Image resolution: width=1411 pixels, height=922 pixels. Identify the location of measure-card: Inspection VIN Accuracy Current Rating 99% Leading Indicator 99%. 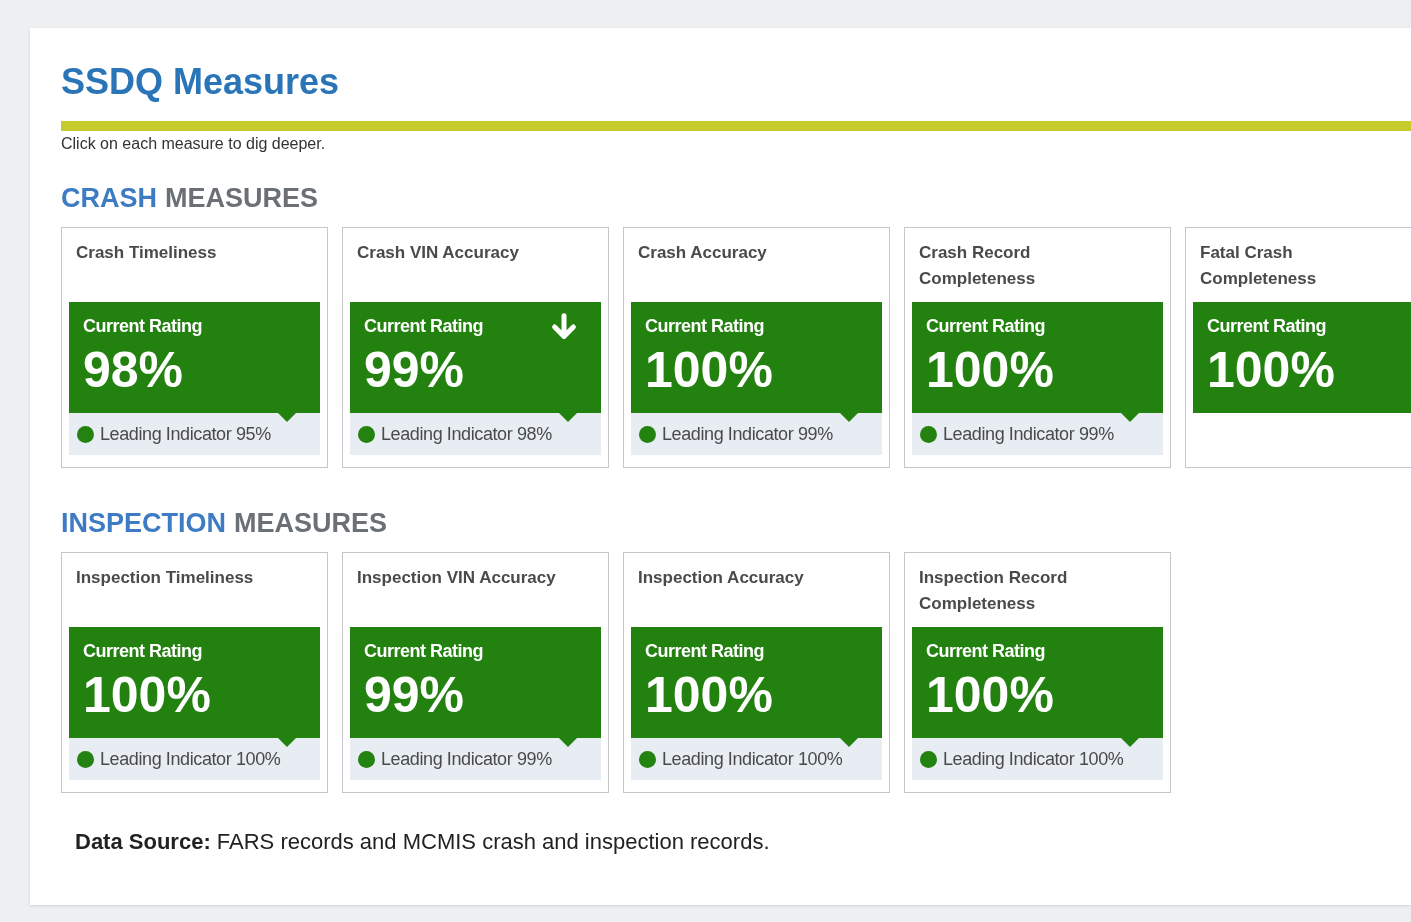
(475, 672).